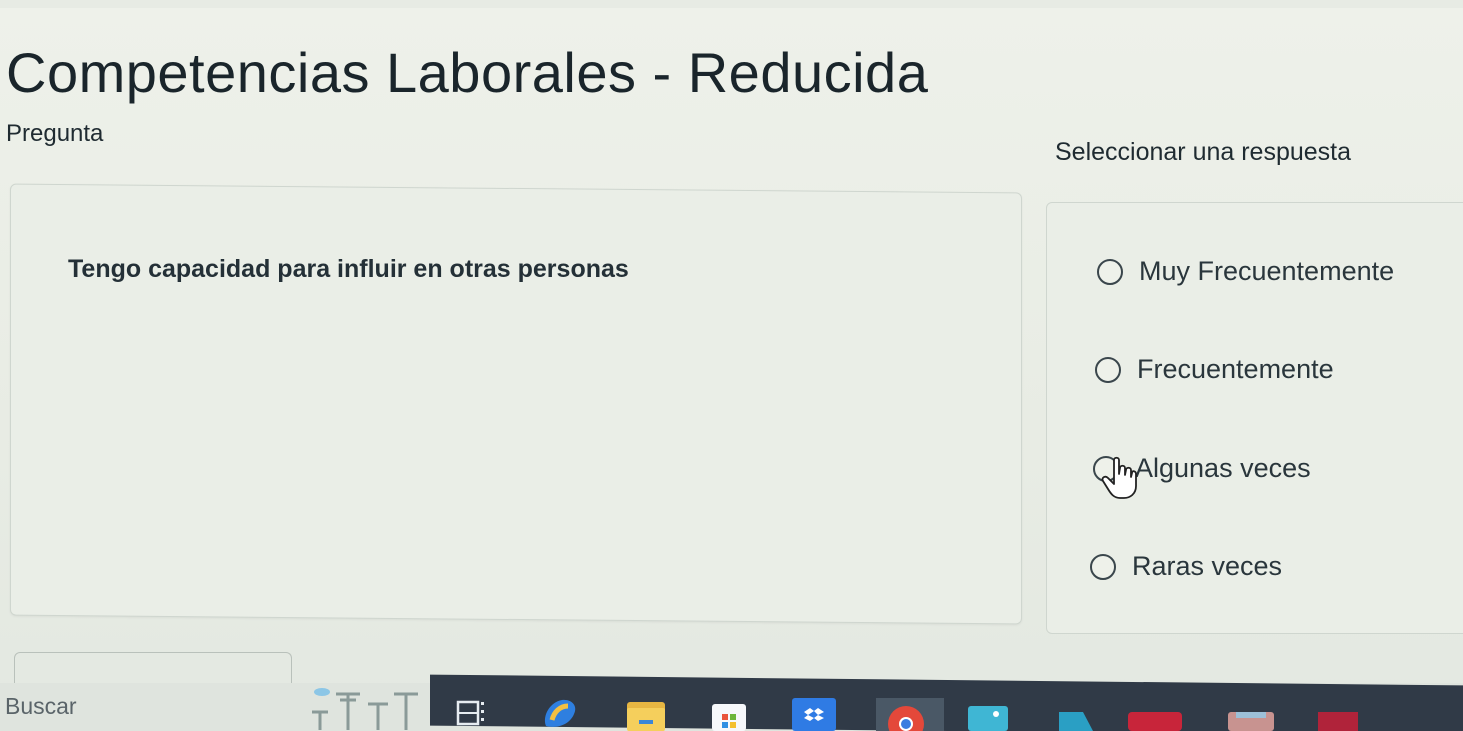 This screenshot has height=731, width=1463. I want to click on option-raras-veces: Raras veces, so click(1186, 566).